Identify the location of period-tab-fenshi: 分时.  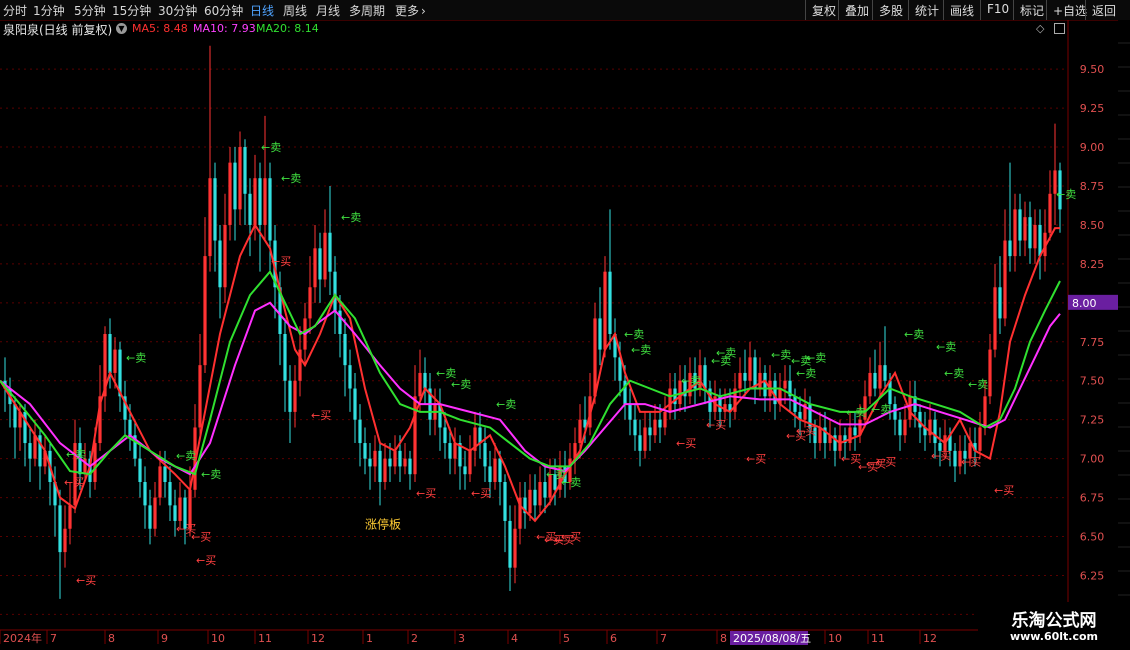
(15, 10).